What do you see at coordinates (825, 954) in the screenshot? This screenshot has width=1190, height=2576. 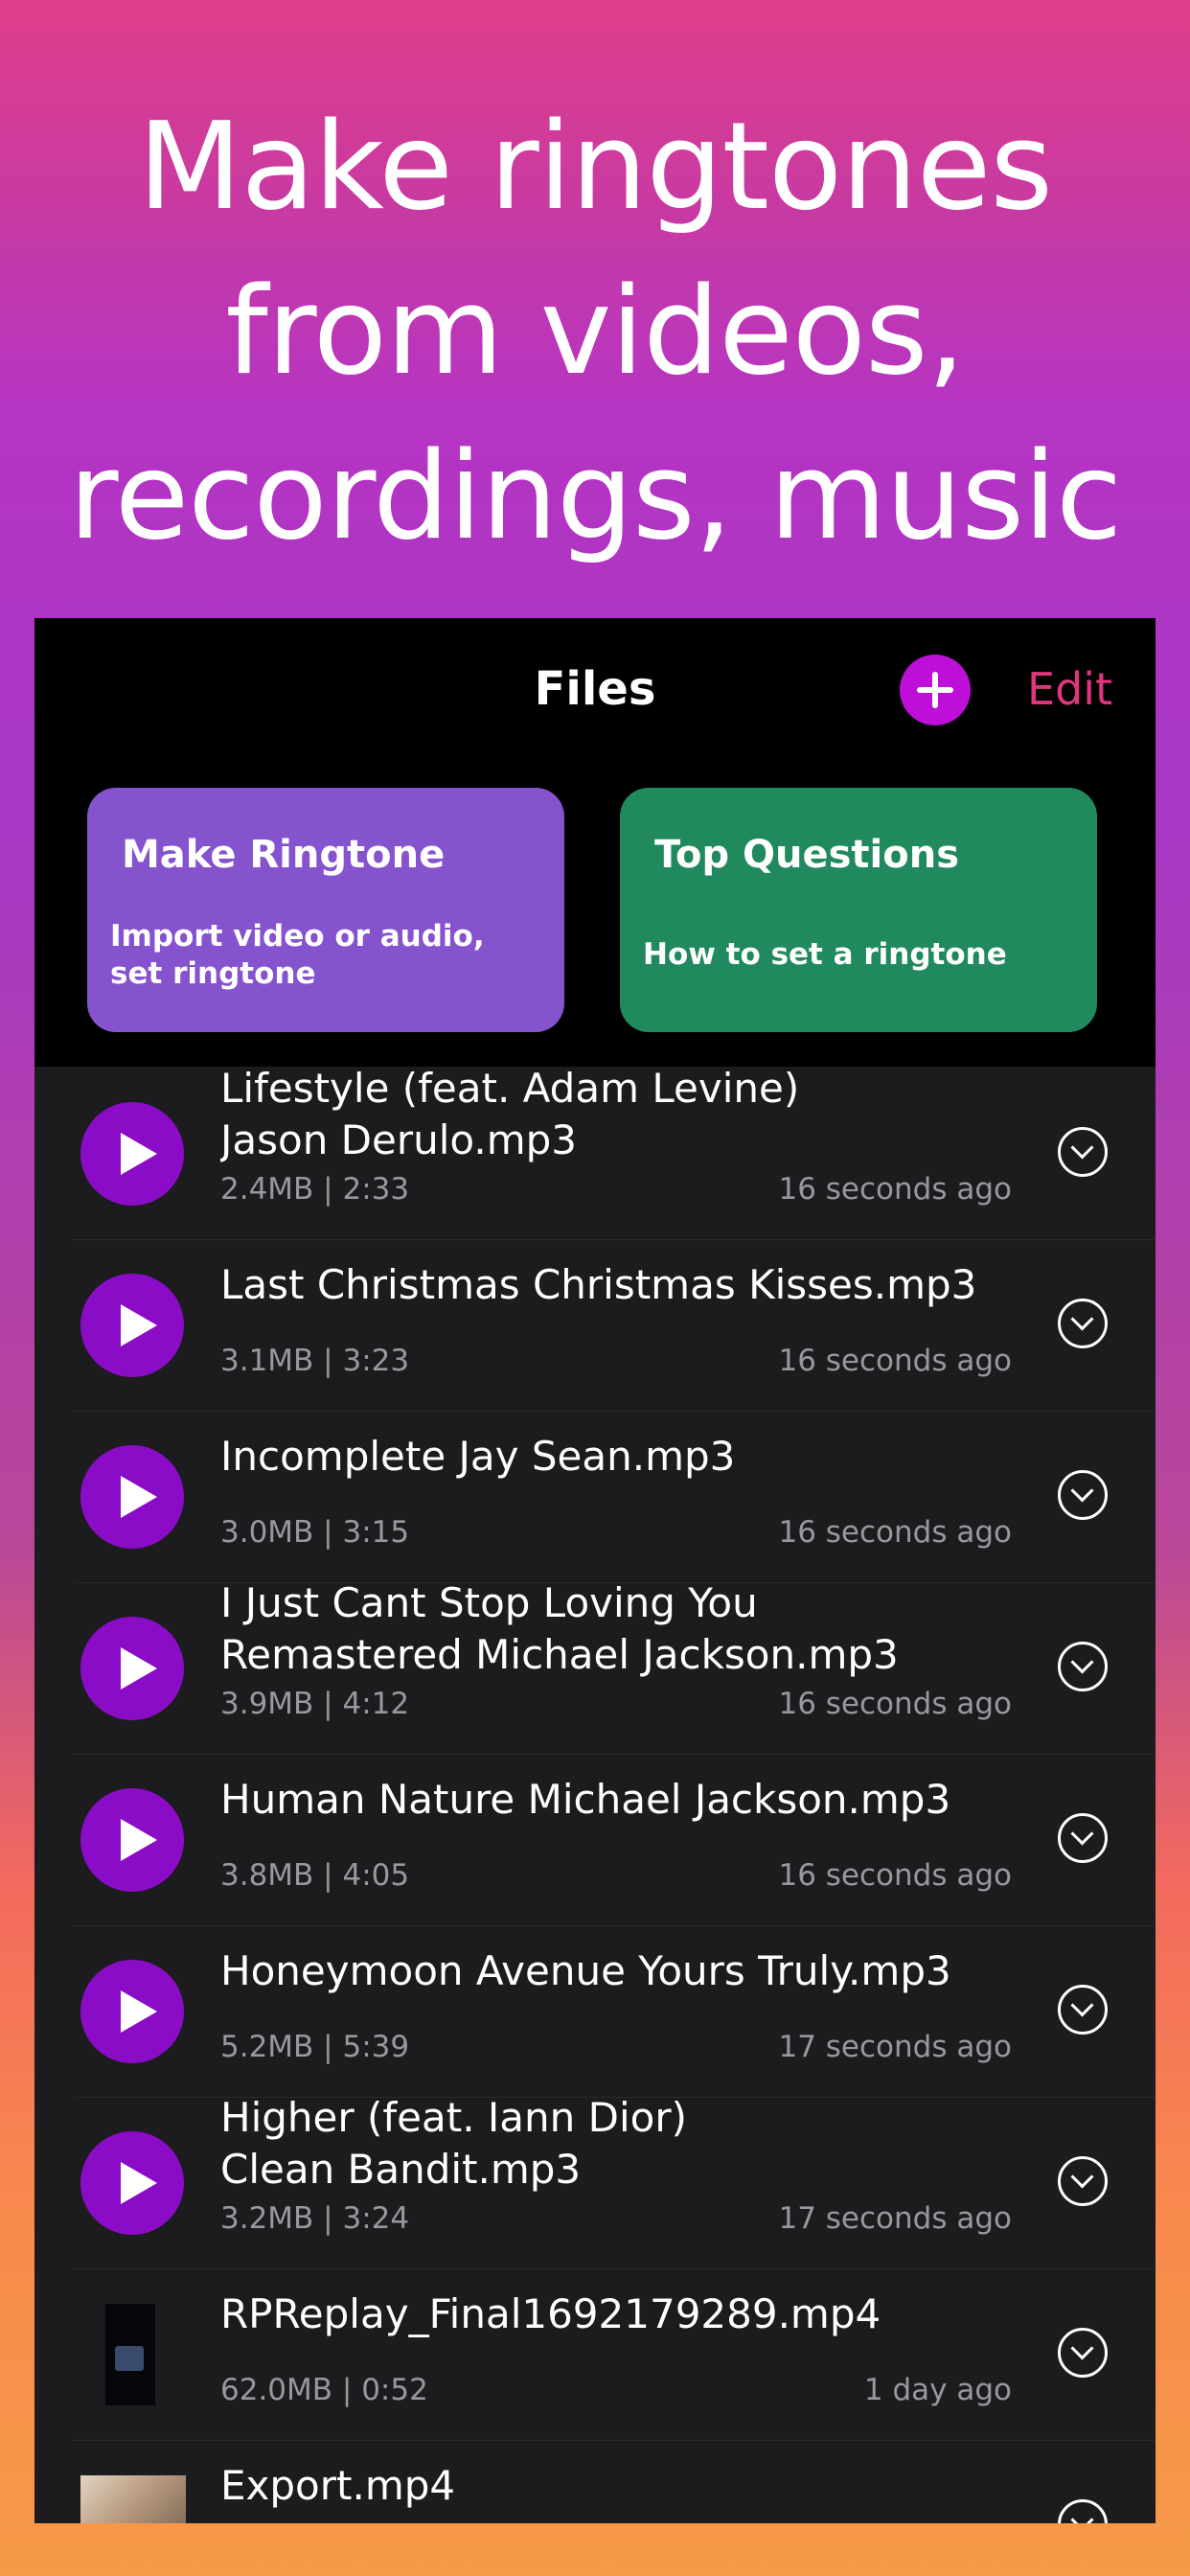 I see `top-questions-subtitle: How to set a ringtone` at bounding box center [825, 954].